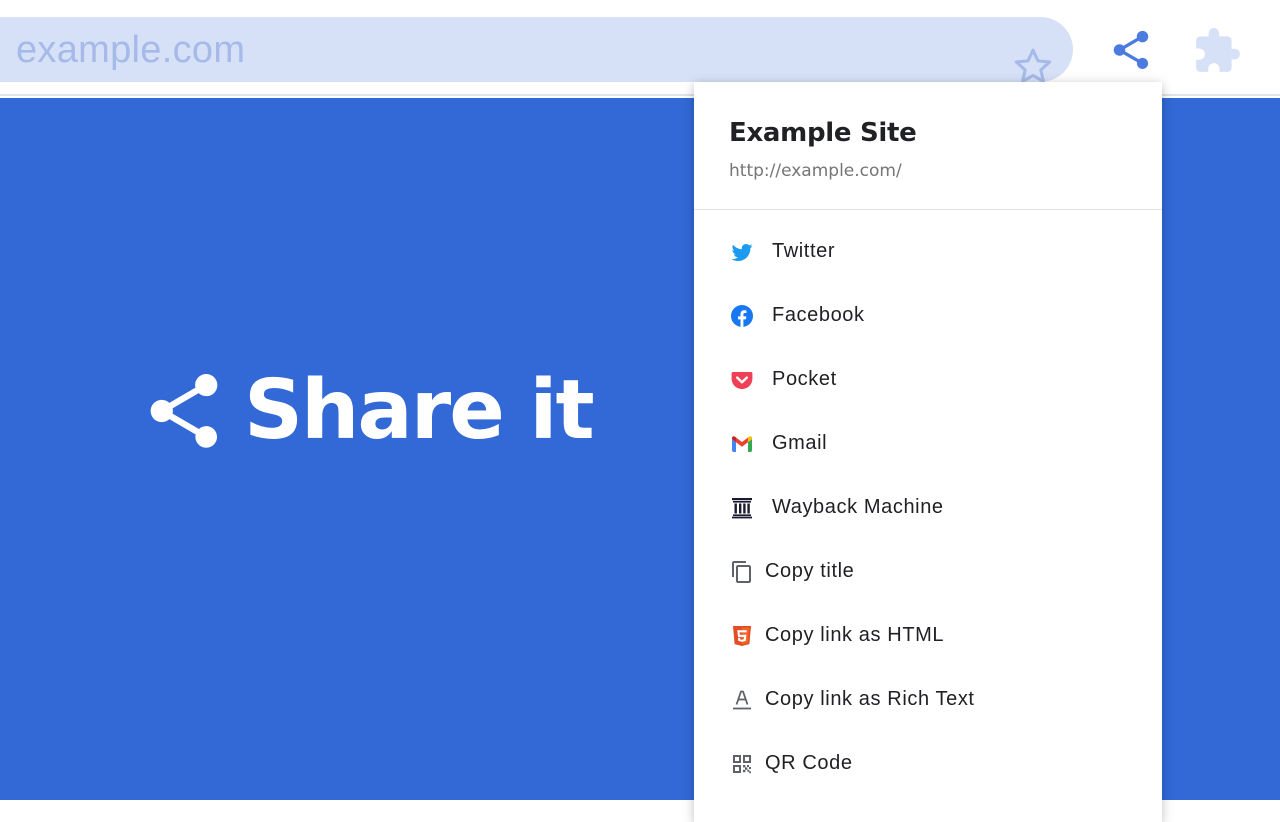 This screenshot has height=822, width=1280. What do you see at coordinates (823, 133) in the screenshot?
I see `site-title: Example Site` at bounding box center [823, 133].